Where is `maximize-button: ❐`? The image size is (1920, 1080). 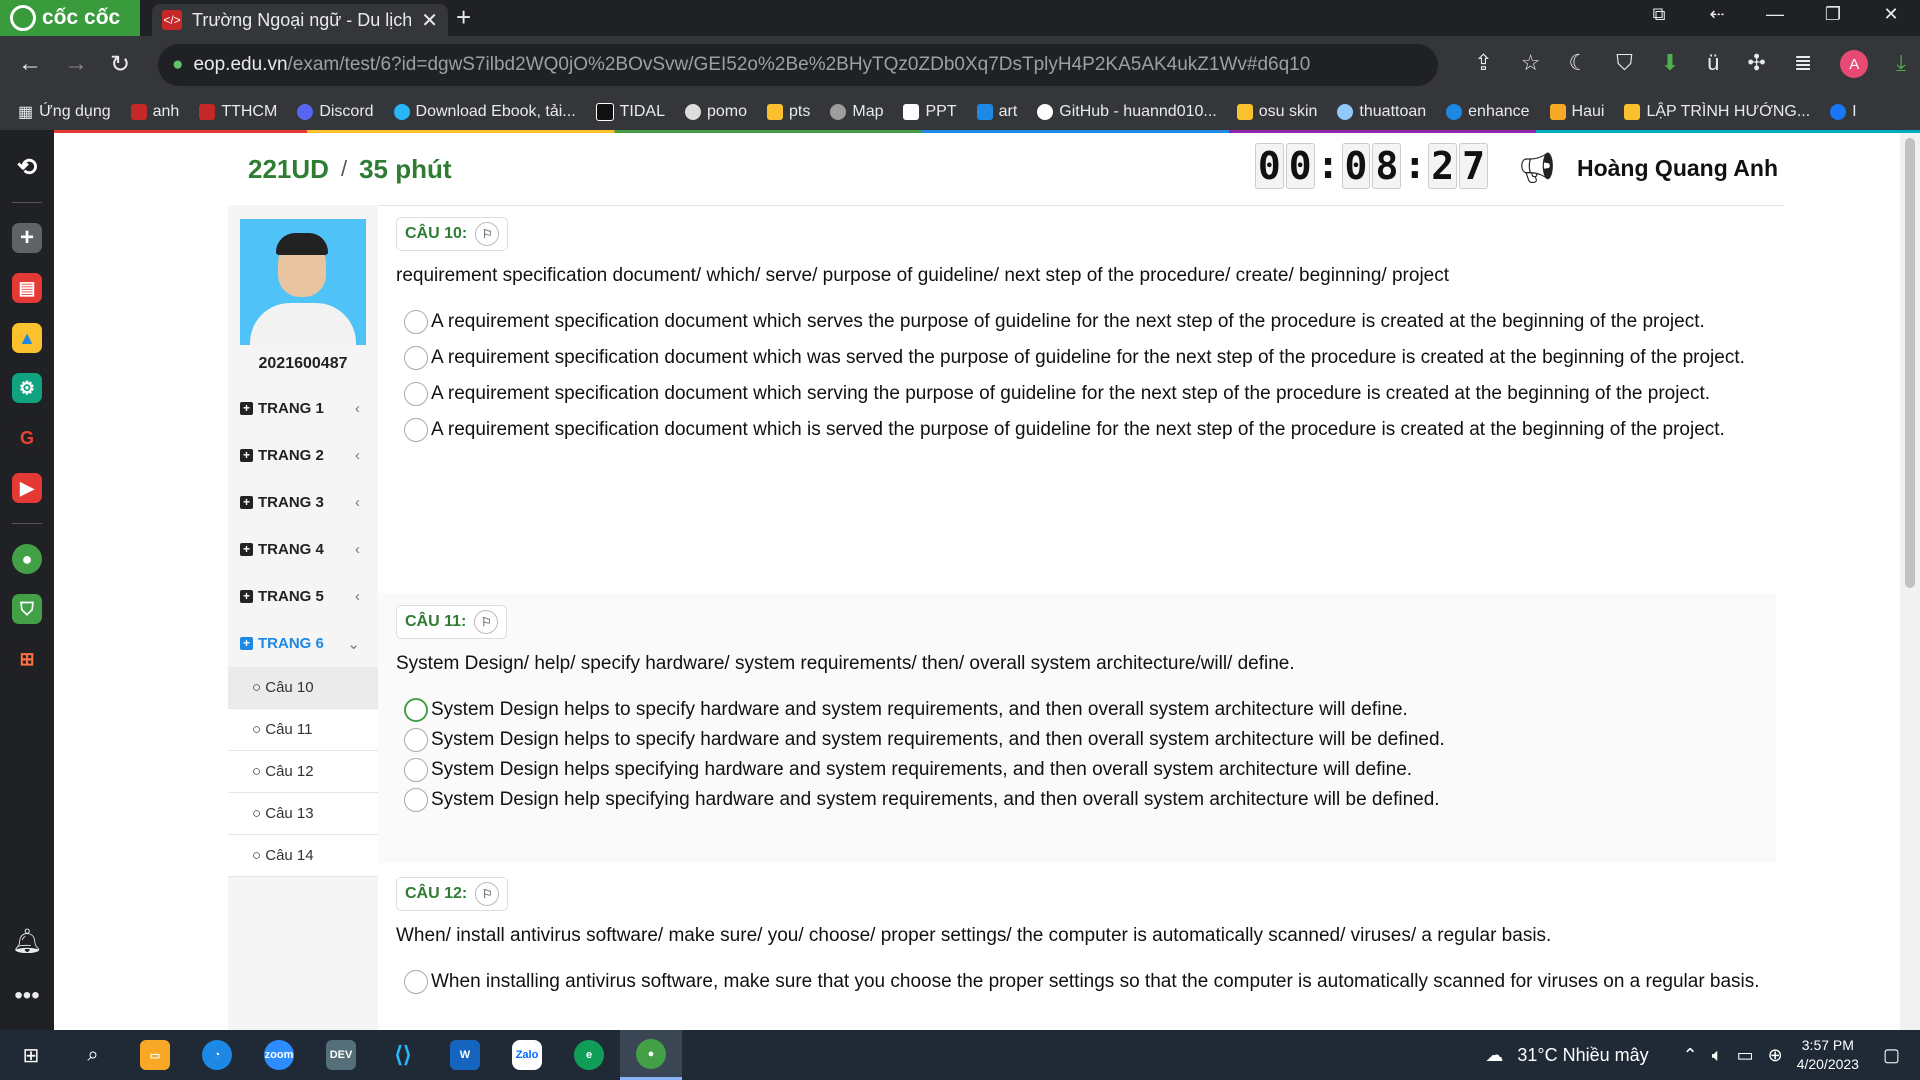 maximize-button: ❐ is located at coordinates (1833, 14).